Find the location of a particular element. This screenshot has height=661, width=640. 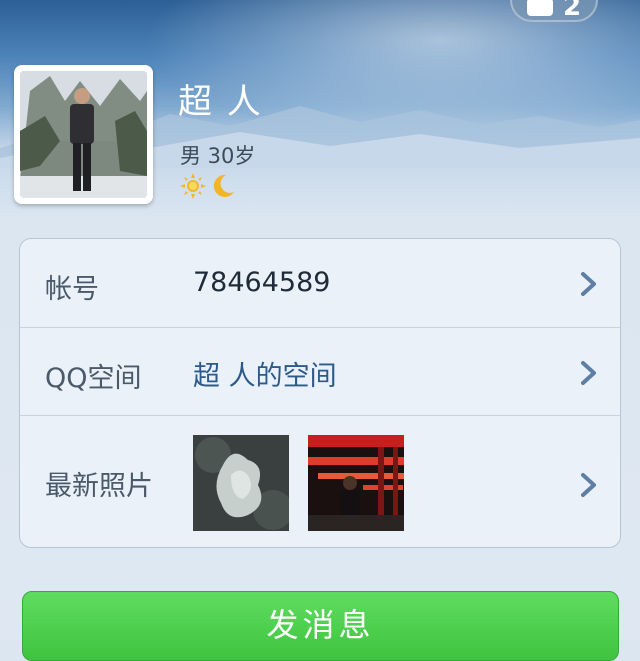

like-count: 2 is located at coordinates (572, 11).